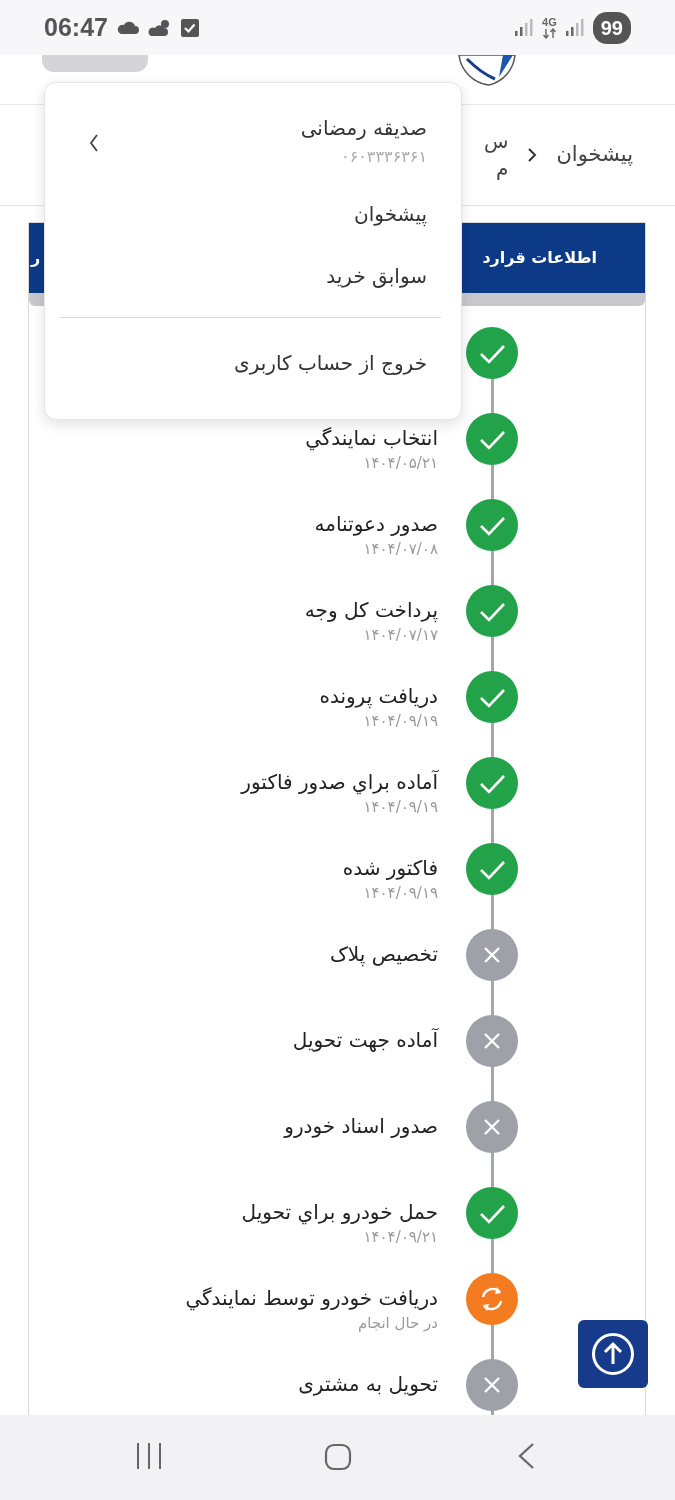  Describe the element at coordinates (339, 783) in the screenshot. I see `step-title: آماده براي صدور فاکتور` at that location.